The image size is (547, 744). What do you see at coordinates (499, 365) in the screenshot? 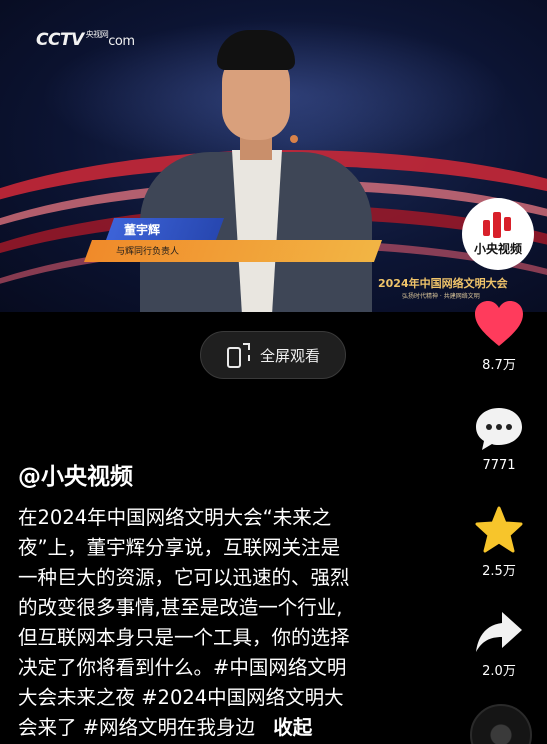
I see `like-count: 8.7万` at bounding box center [499, 365].